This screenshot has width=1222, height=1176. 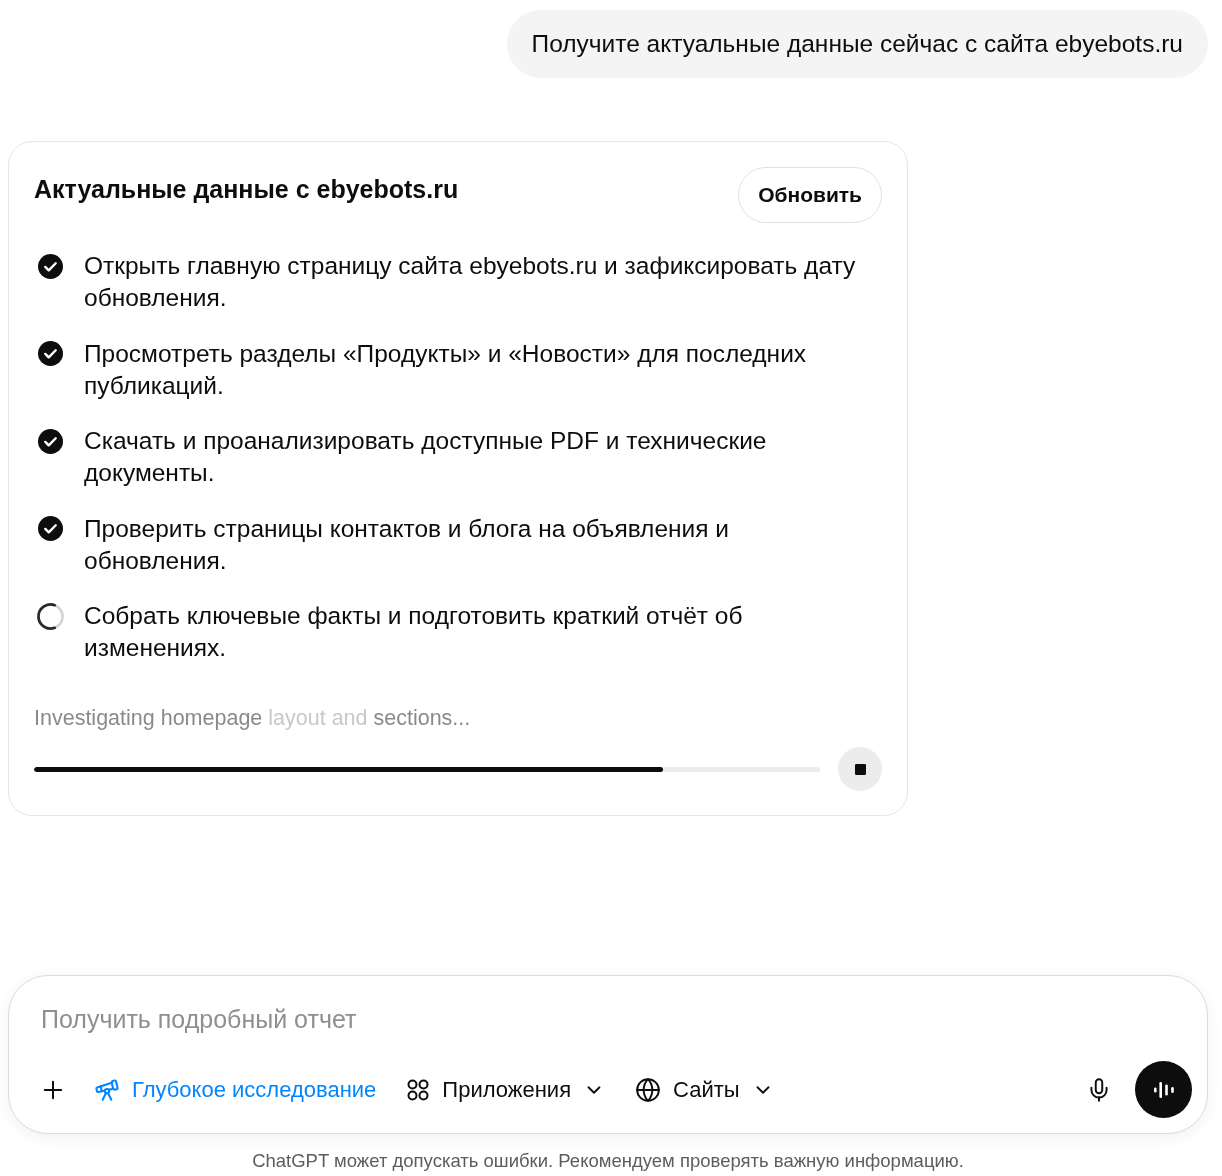 I want to click on sites-dropdown: Сайты, so click(x=704, y=1089).